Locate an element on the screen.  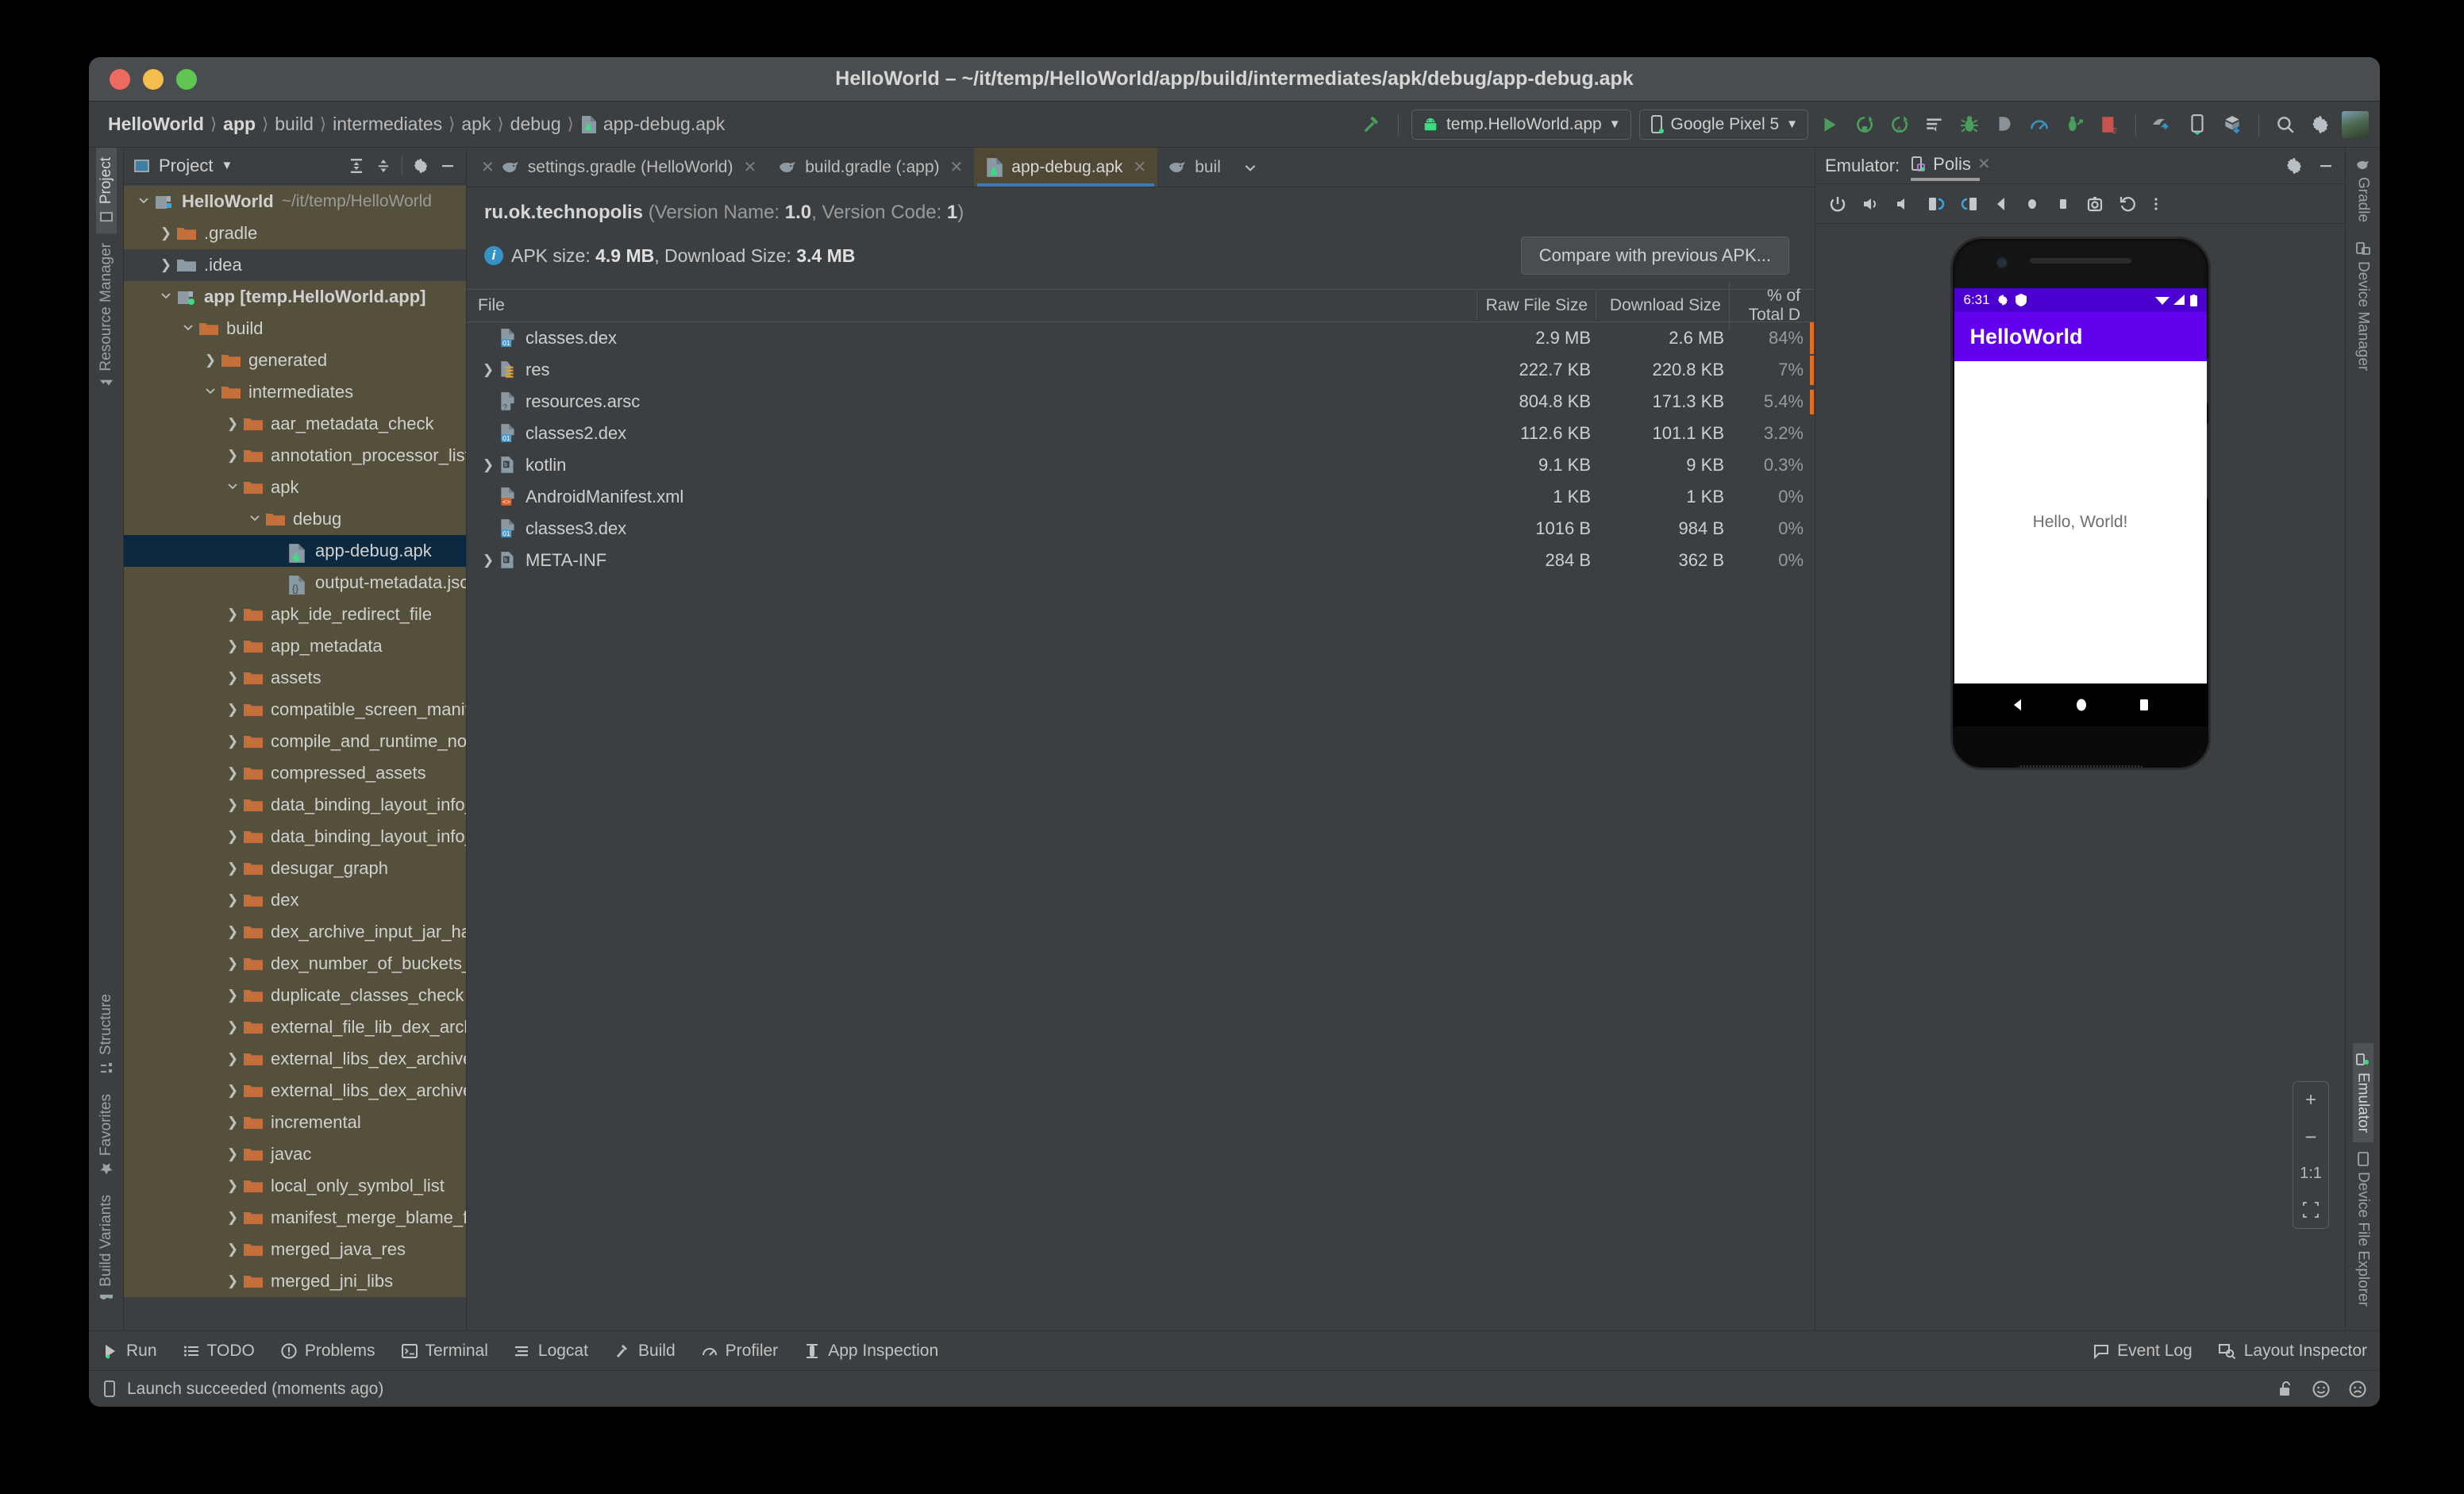
tree-row: ❯ duplicate_classes_check is located at coordinates (295, 995).